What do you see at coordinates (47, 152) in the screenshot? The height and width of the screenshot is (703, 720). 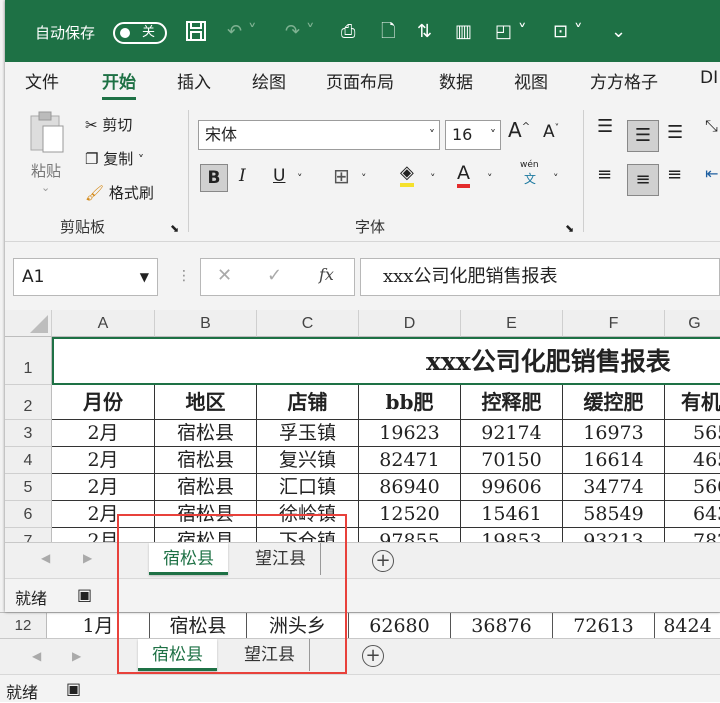 I see `paste-button: 粘贴 ⌄` at bounding box center [47, 152].